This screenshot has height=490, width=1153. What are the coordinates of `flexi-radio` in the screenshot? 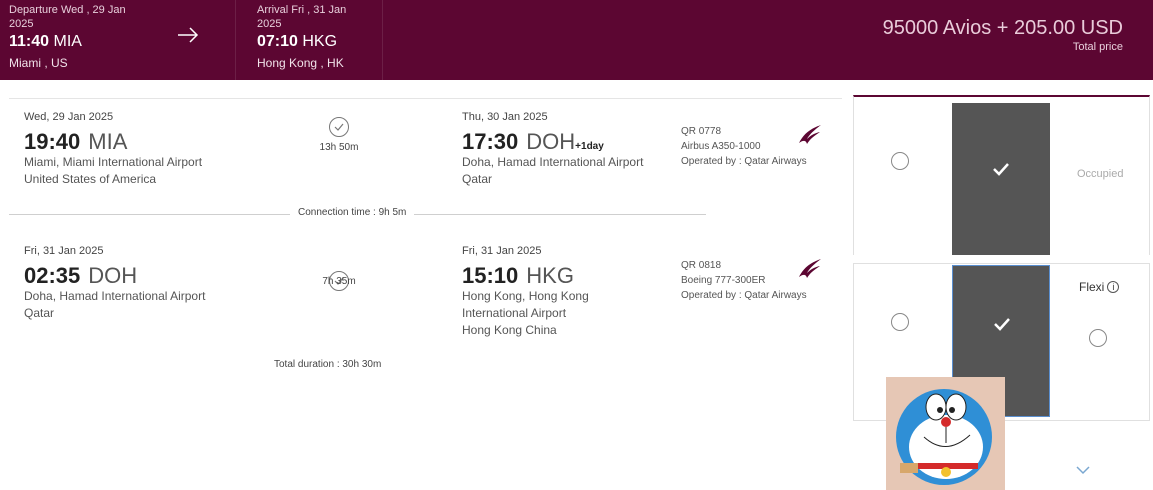 It's located at (1098, 338).